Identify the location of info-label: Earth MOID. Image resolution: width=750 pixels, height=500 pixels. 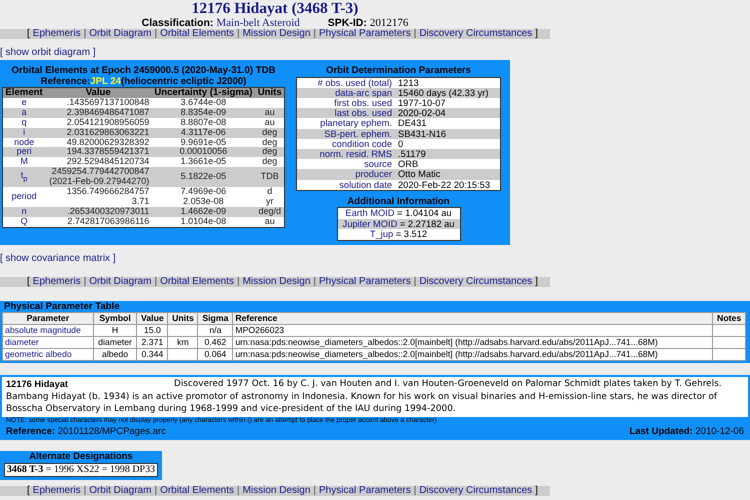
(369, 213).